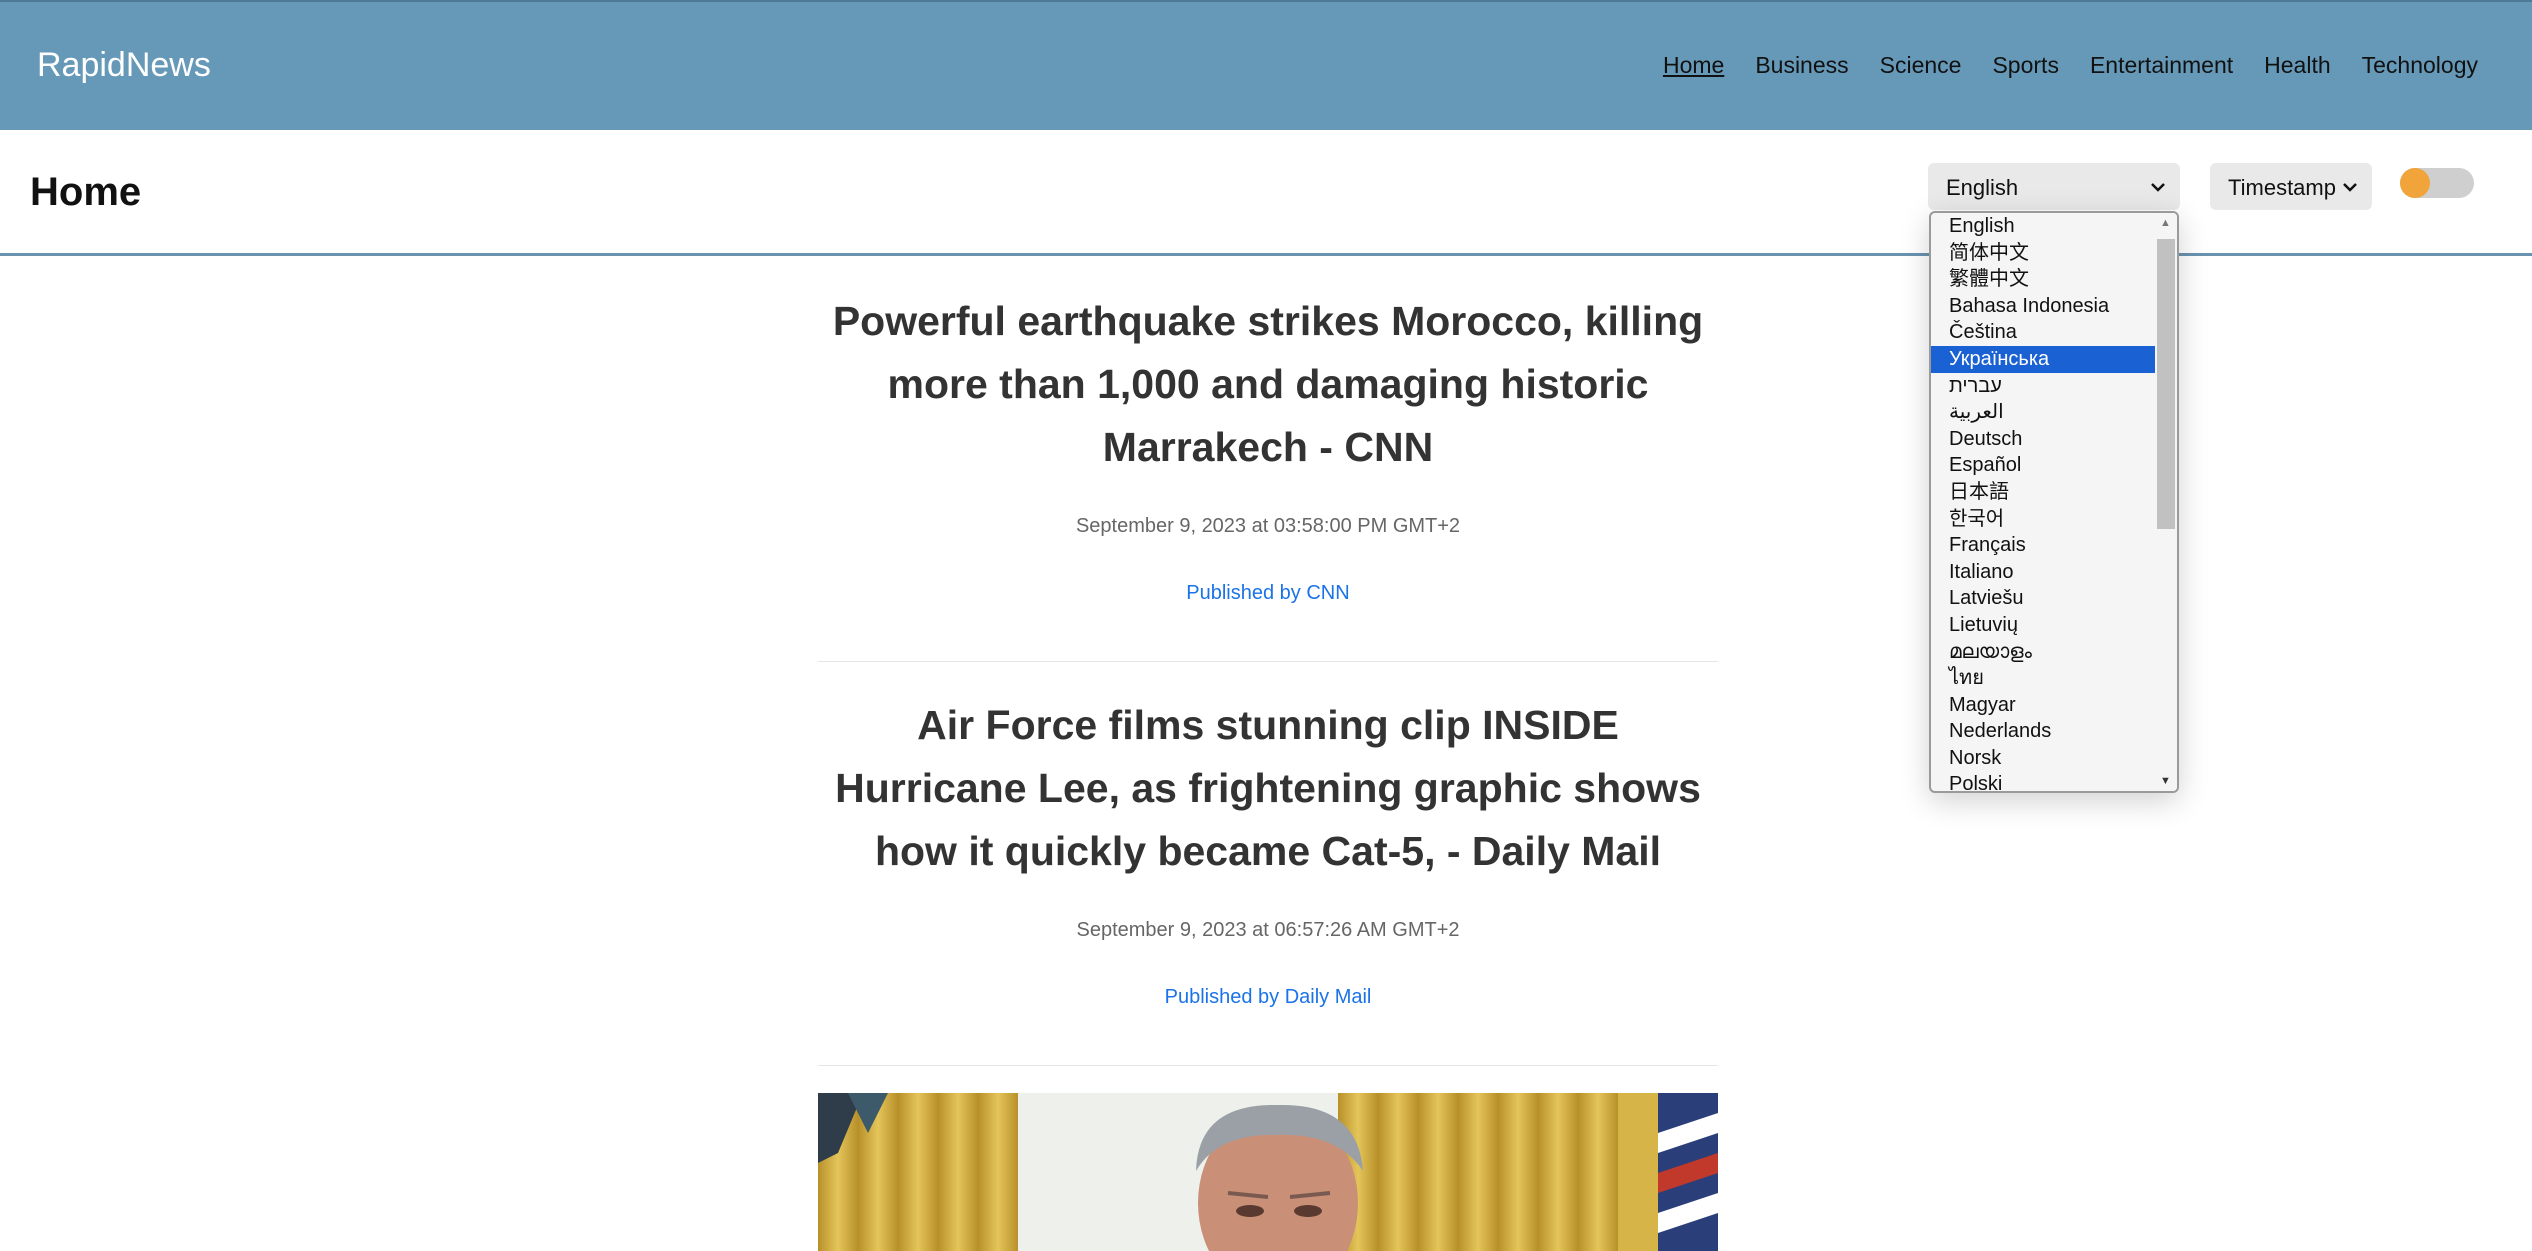 The height and width of the screenshot is (1251, 2532). I want to click on scroll-up-arrow-icon: ▲, so click(2165, 223).